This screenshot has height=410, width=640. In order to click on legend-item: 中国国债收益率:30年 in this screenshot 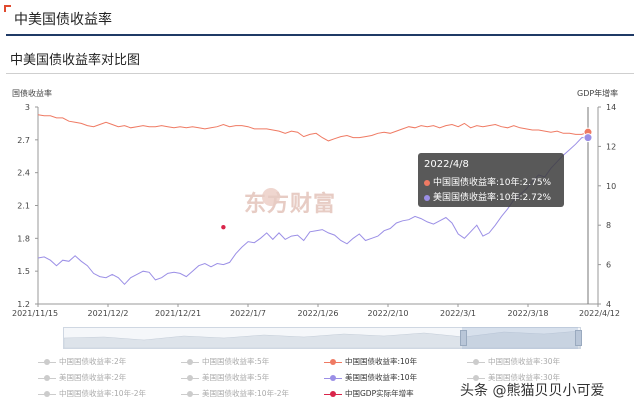, I will do `click(513, 361)`.